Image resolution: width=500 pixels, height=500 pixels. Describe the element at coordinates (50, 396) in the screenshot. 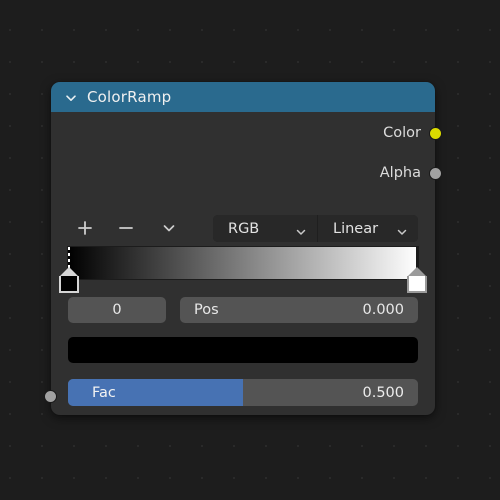

I see `value-socket` at that location.